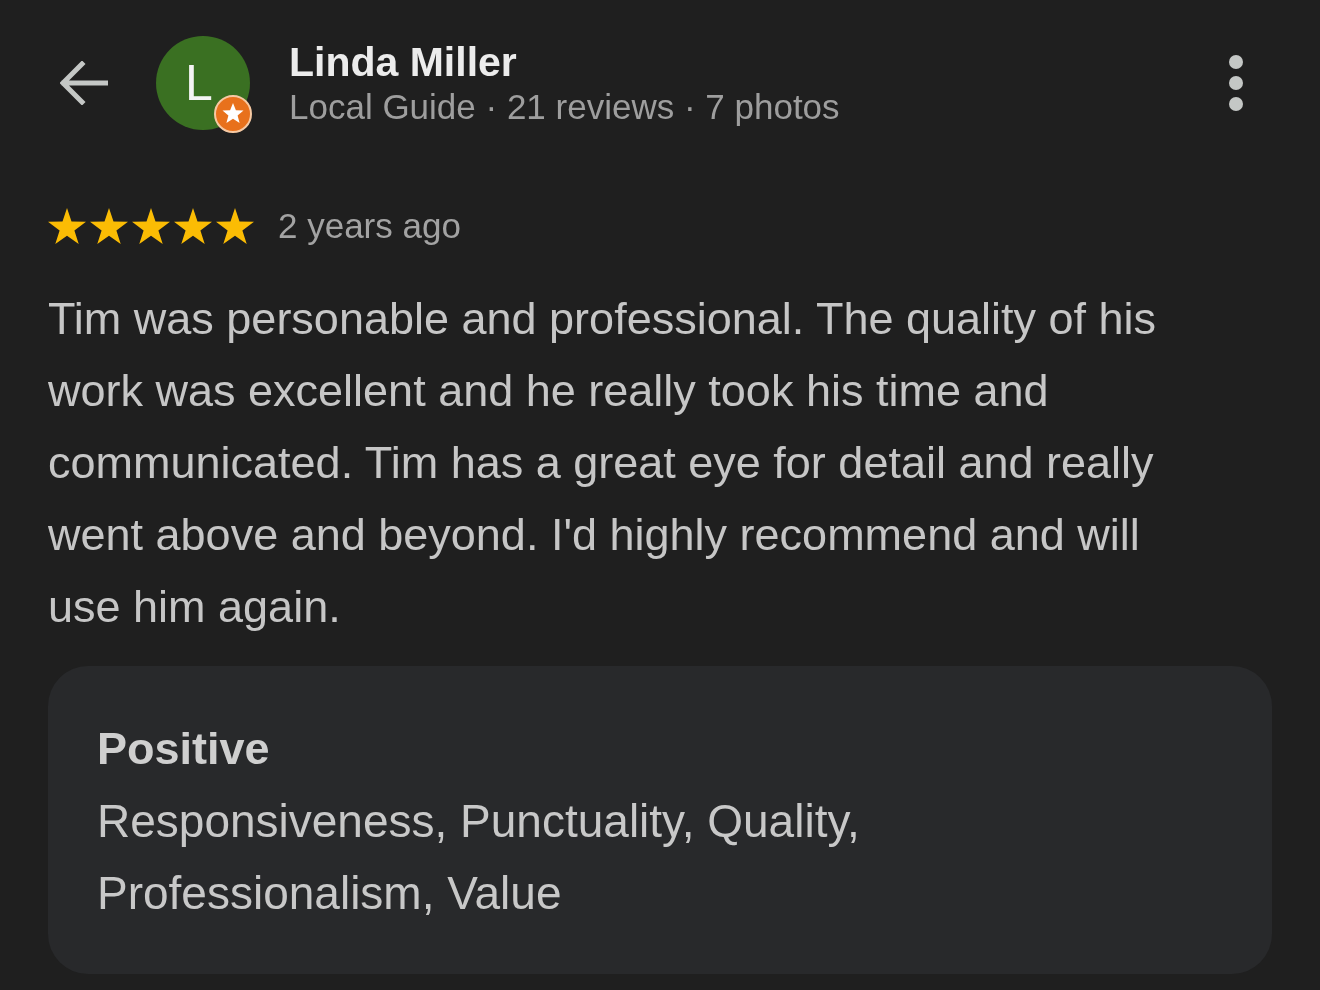 The image size is (1320, 990). Describe the element at coordinates (1236, 83) in the screenshot. I see `more-options-icon` at that location.